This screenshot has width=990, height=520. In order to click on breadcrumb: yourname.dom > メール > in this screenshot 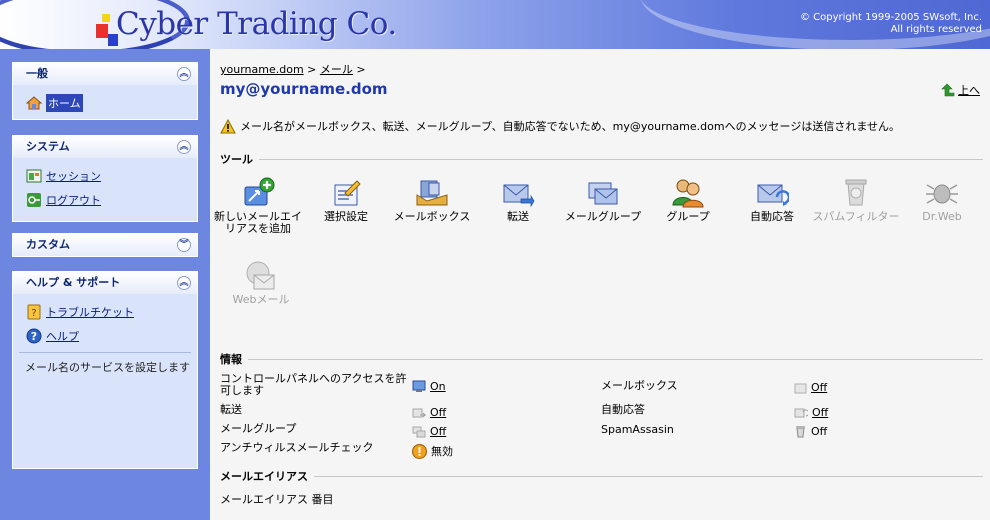, I will do `click(293, 69)`.